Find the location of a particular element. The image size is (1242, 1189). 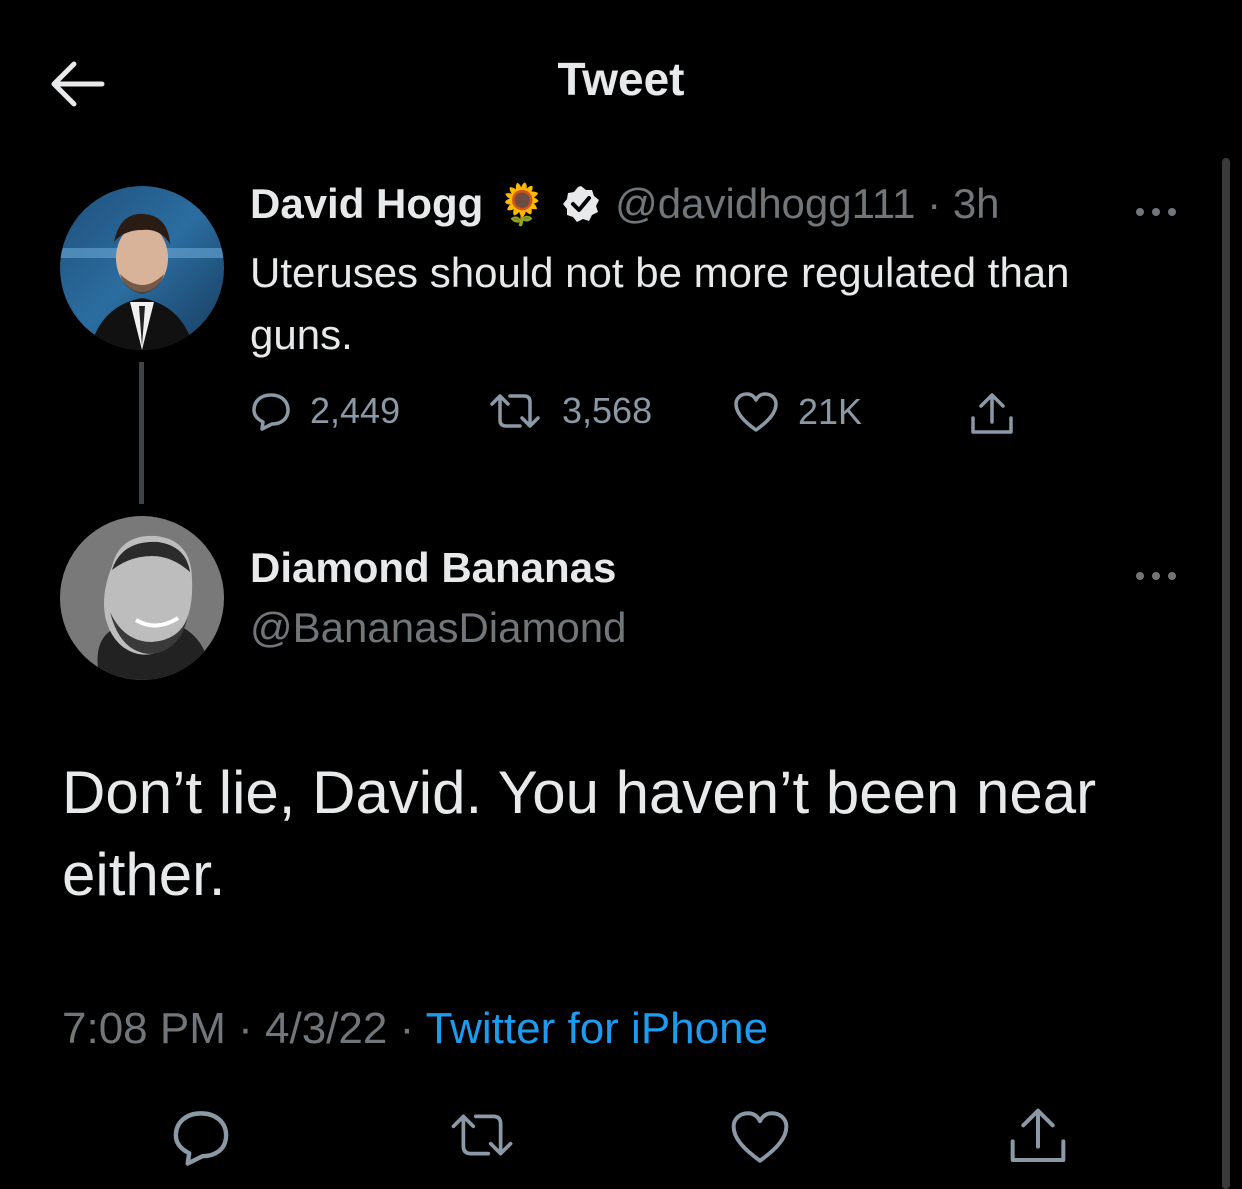

like-action: 21K is located at coordinates (797, 412).